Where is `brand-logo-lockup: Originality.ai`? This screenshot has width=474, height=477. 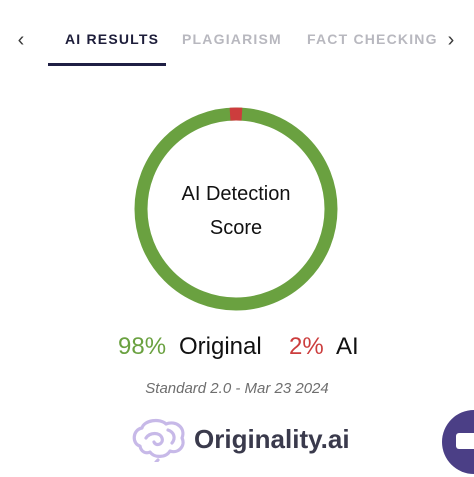
brand-logo-lockup: Originality.ai is located at coordinates (245, 439).